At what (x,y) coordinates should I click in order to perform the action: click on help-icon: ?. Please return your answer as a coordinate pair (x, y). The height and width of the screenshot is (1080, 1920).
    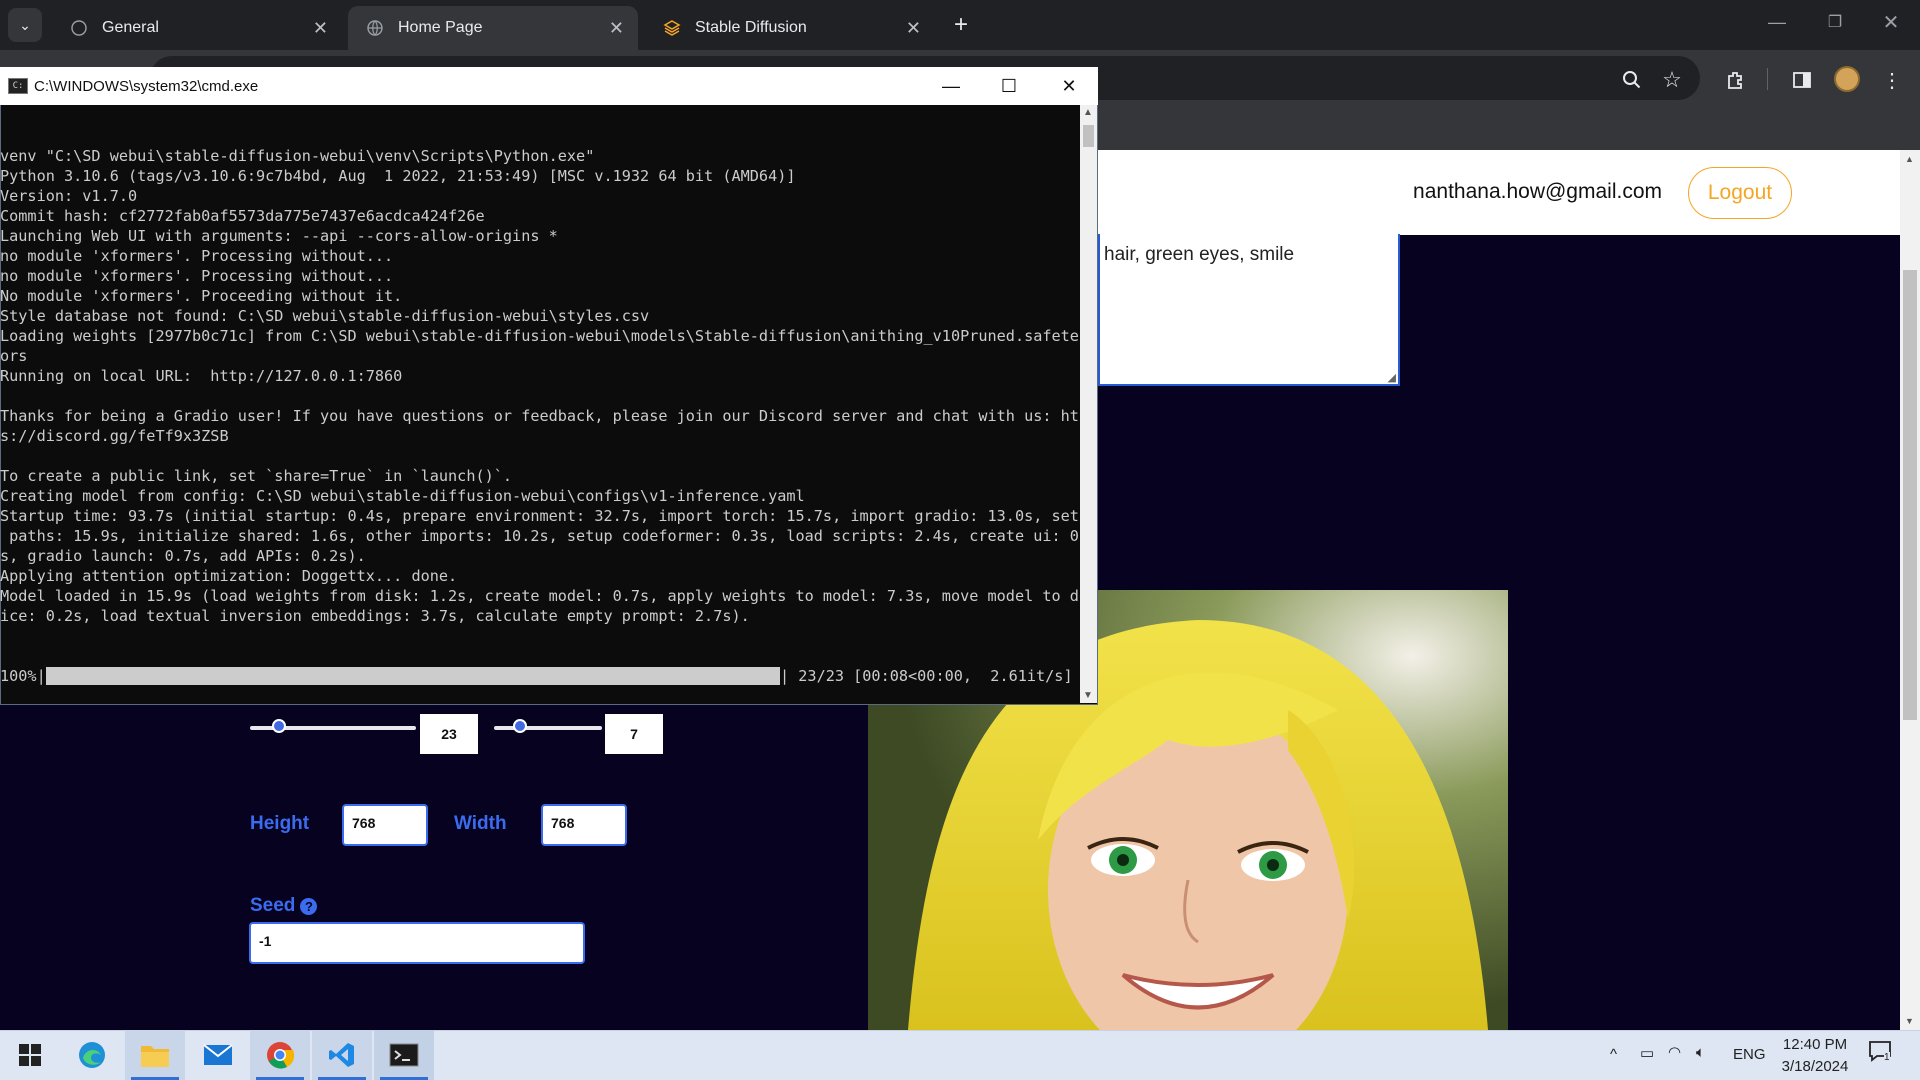
    Looking at the image, I should click on (309, 906).